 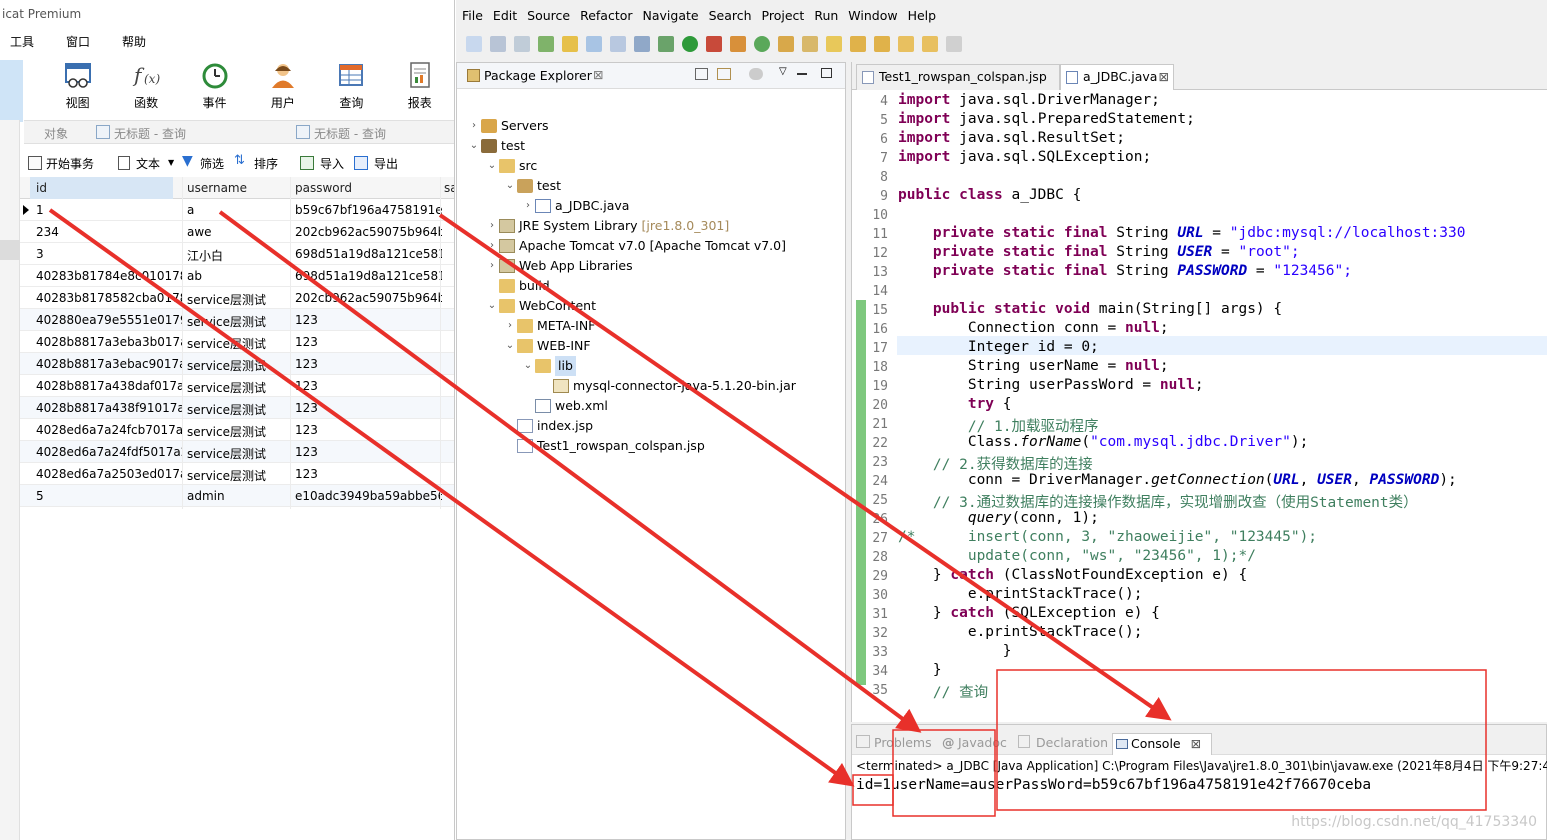 What do you see at coordinates (701, 74) in the screenshot?
I see `collapse-all-icon` at bounding box center [701, 74].